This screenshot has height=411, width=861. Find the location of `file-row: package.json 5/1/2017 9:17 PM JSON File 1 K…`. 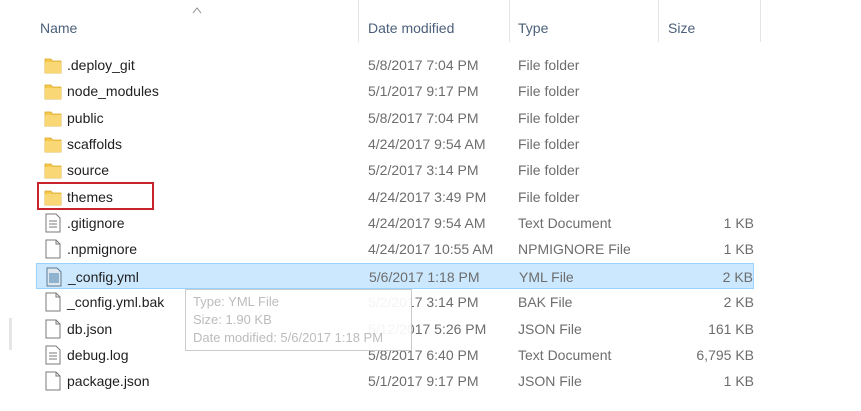

file-row: package.json 5/1/2017 9:17 PM JSON File 1 K… is located at coordinates (395, 381).